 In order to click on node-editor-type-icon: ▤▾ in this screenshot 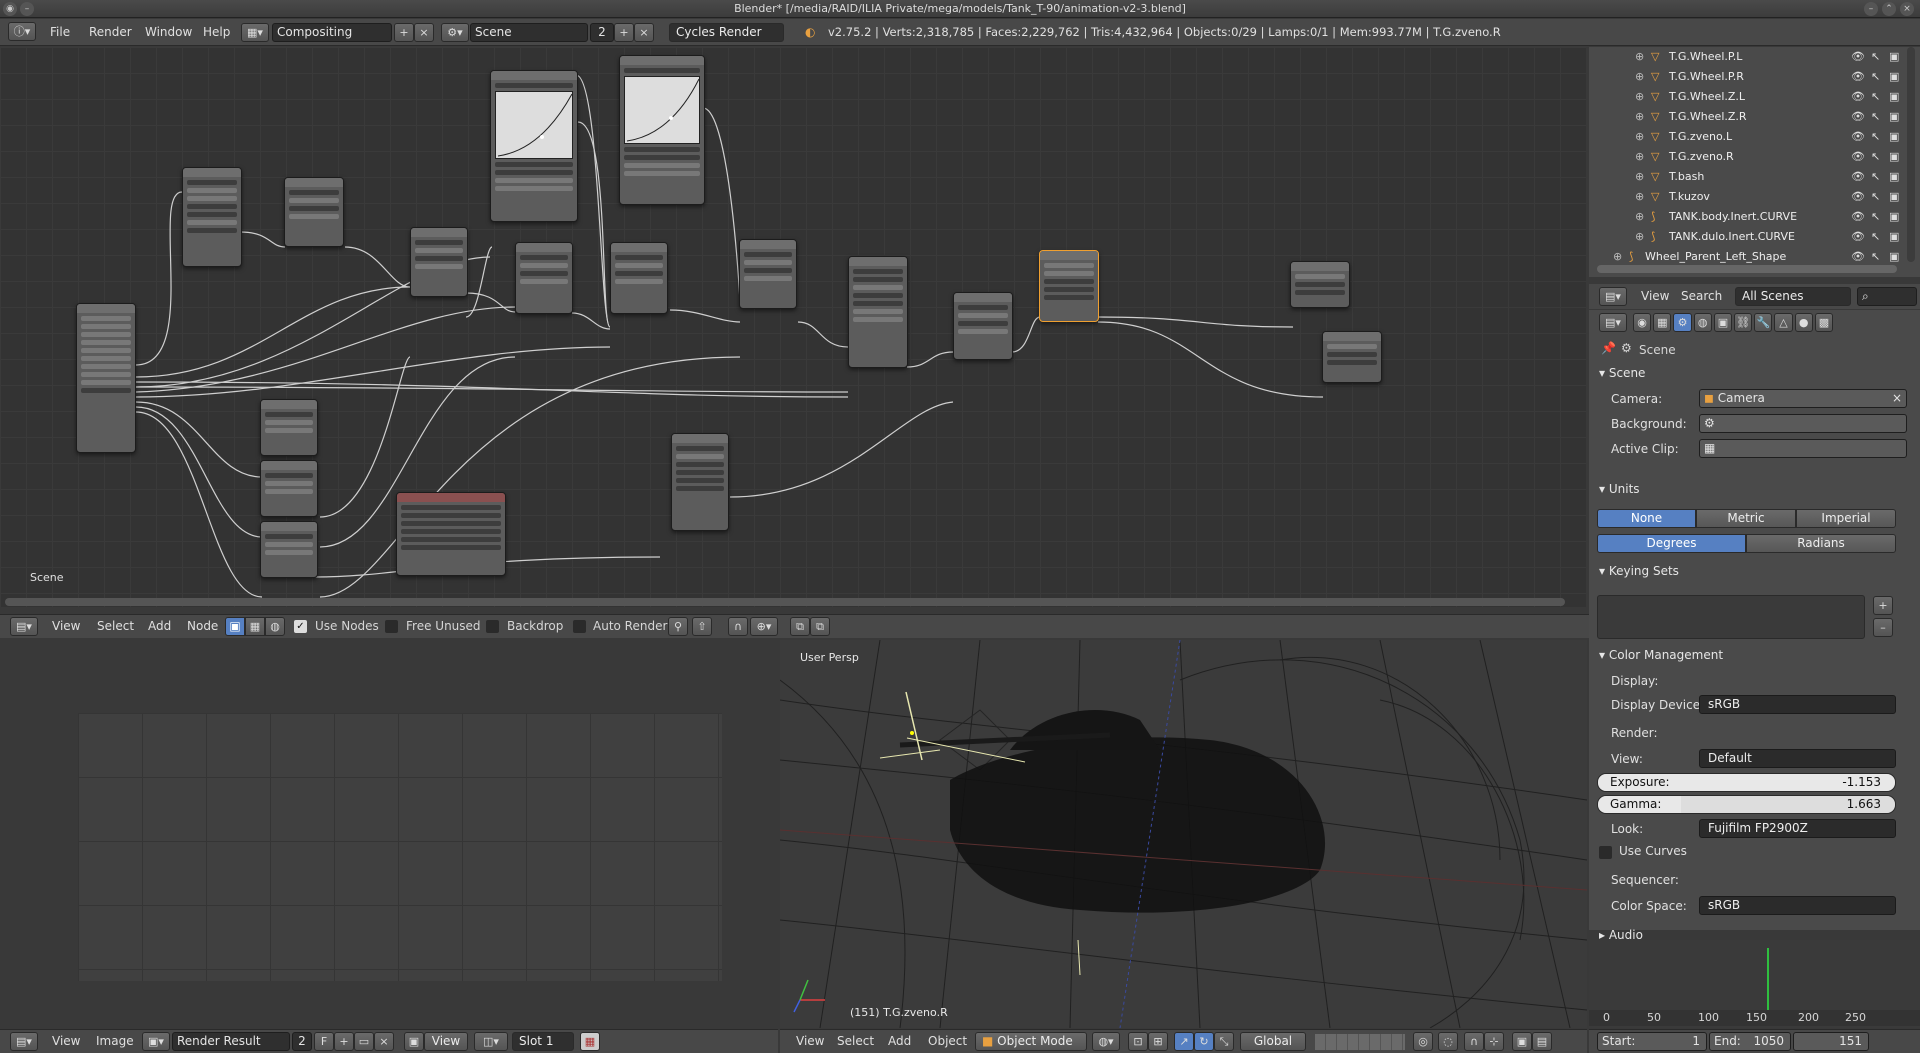, I will do `click(24, 626)`.